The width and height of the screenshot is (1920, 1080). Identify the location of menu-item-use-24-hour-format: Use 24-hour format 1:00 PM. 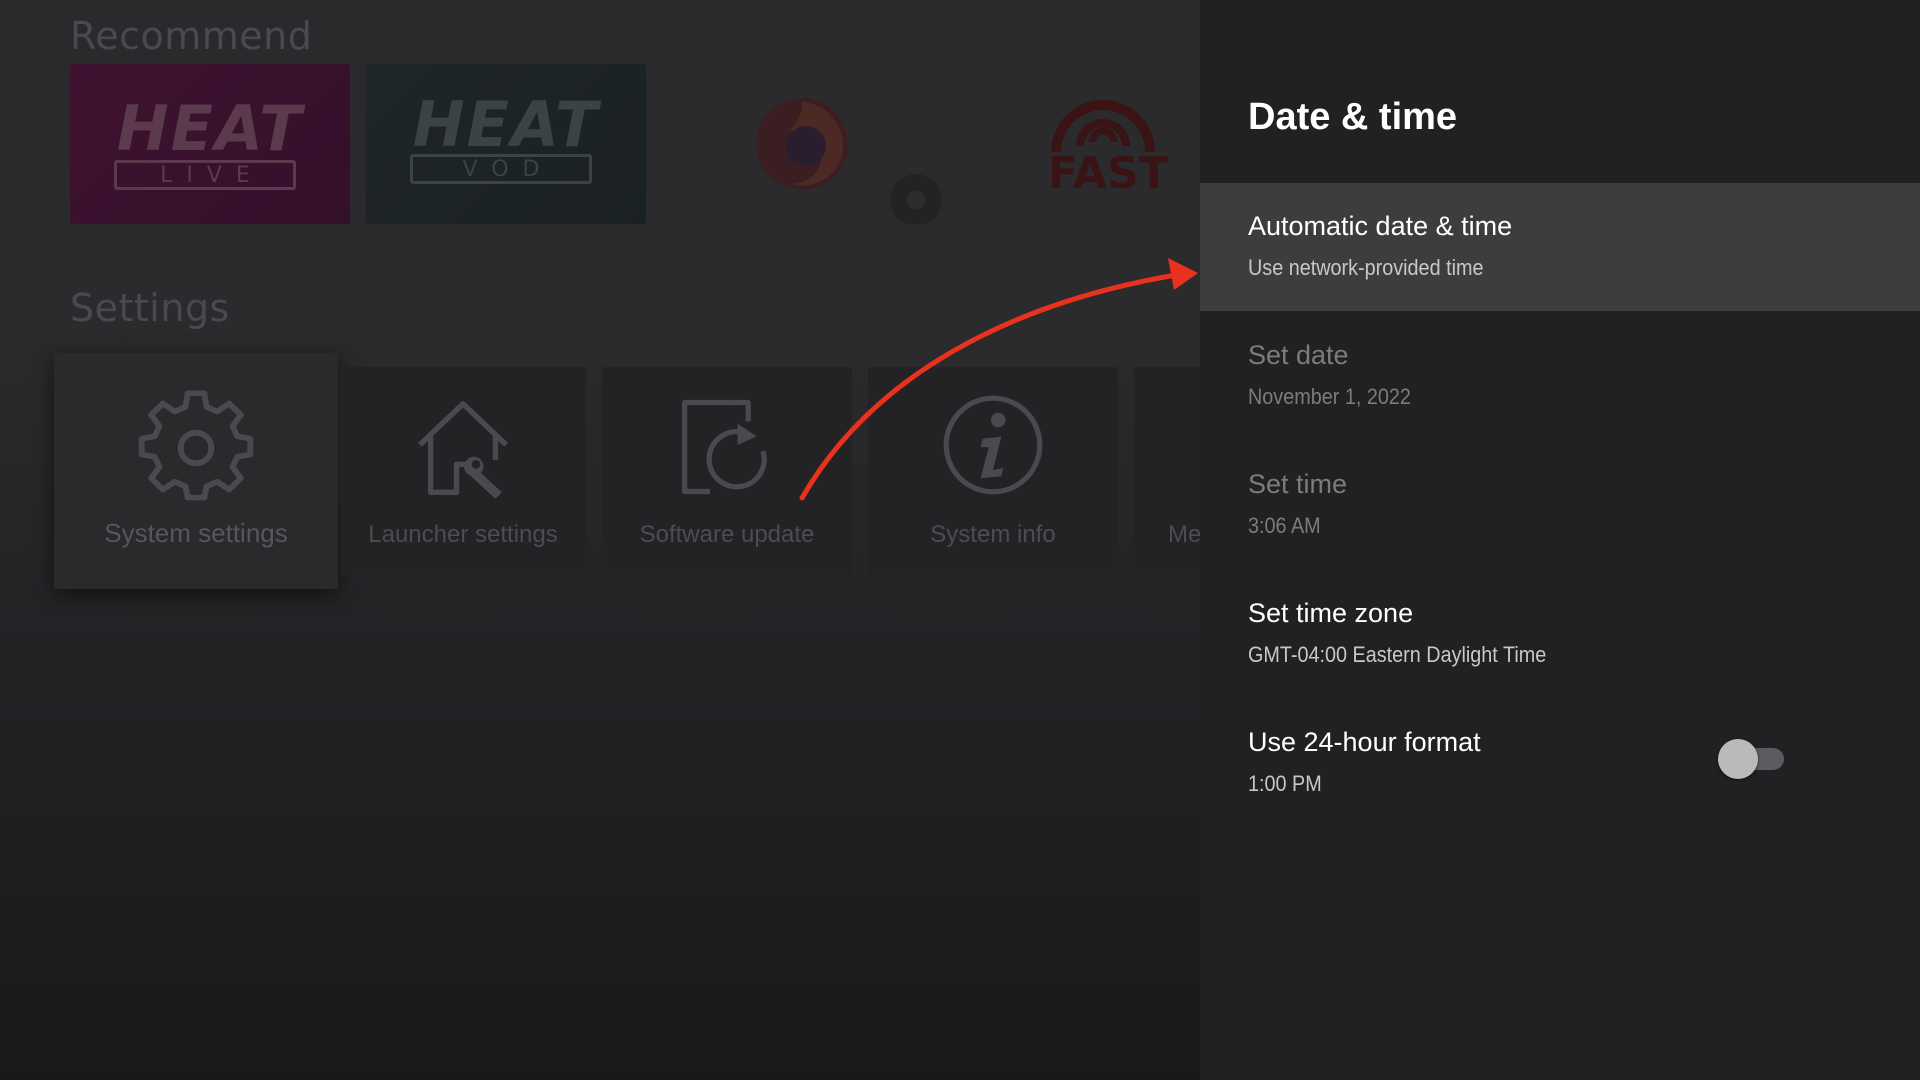
(1560, 763).